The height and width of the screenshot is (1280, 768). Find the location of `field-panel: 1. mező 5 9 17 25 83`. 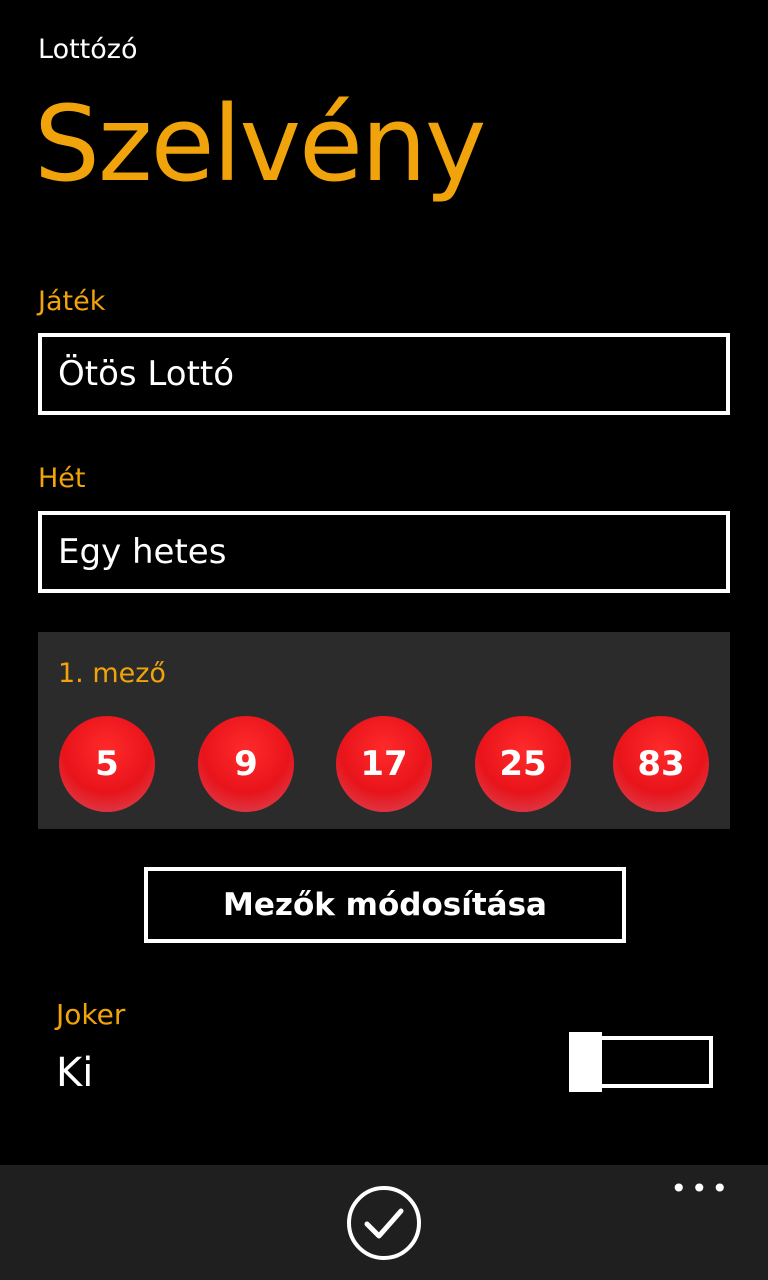

field-panel: 1. mező 5 9 17 25 83 is located at coordinates (384, 730).